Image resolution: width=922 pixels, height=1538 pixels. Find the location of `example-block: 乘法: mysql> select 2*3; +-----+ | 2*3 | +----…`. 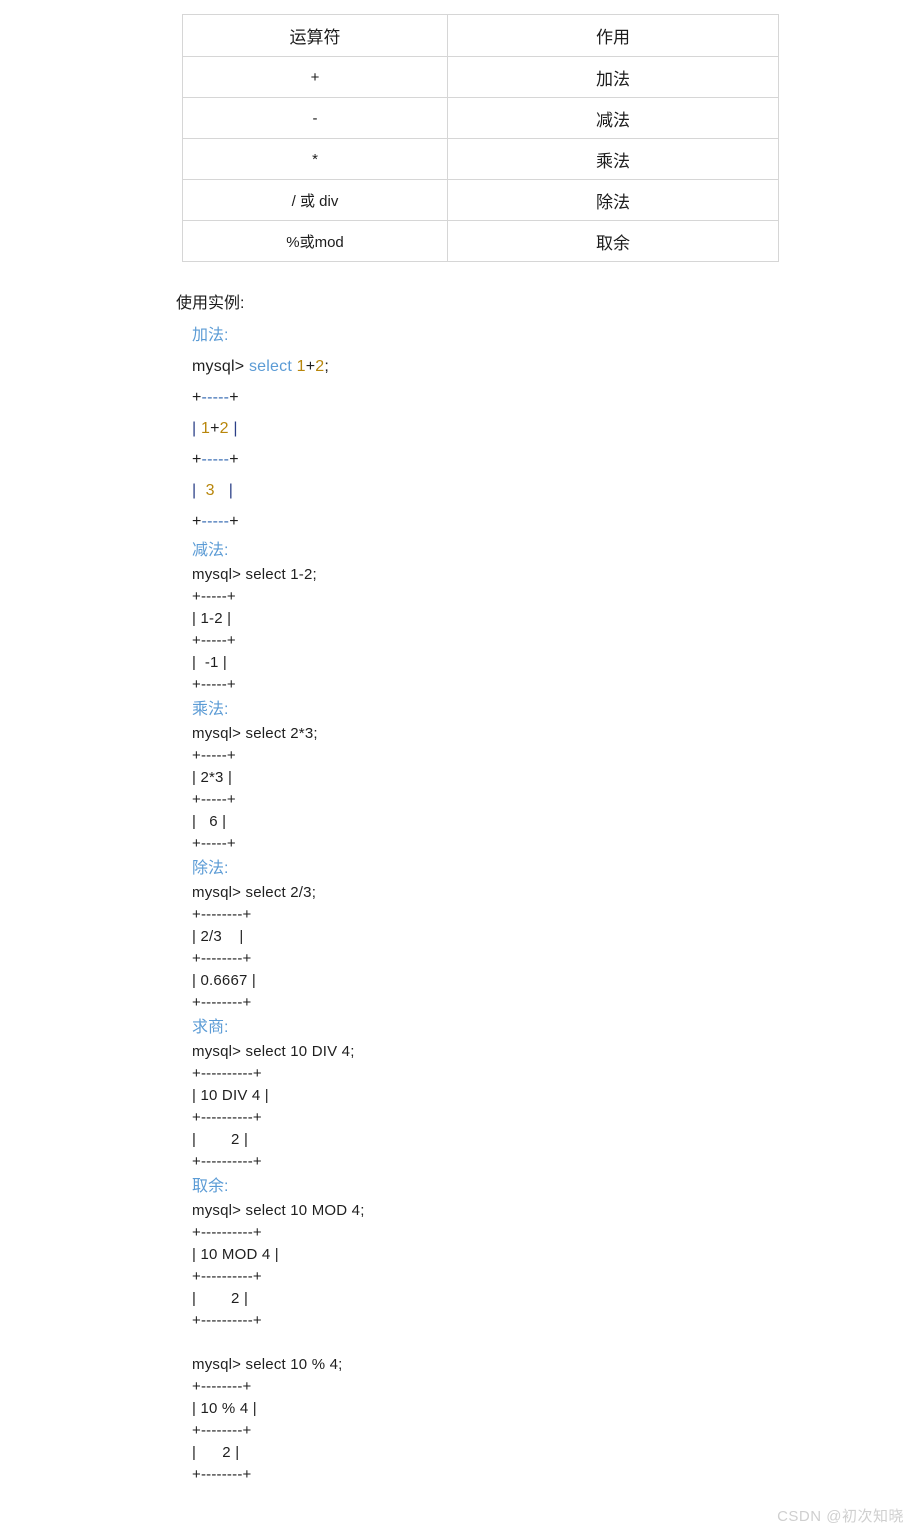

example-block: 乘法: mysql> select 2*3; +-----+ | 2*3 | +----… is located at coordinates (484, 775).